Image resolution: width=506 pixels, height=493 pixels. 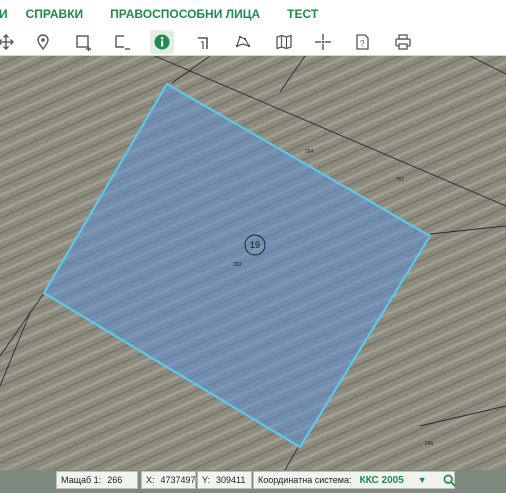 What do you see at coordinates (400, 180) in the screenshot?
I see `parcel-label-767: 767` at bounding box center [400, 180].